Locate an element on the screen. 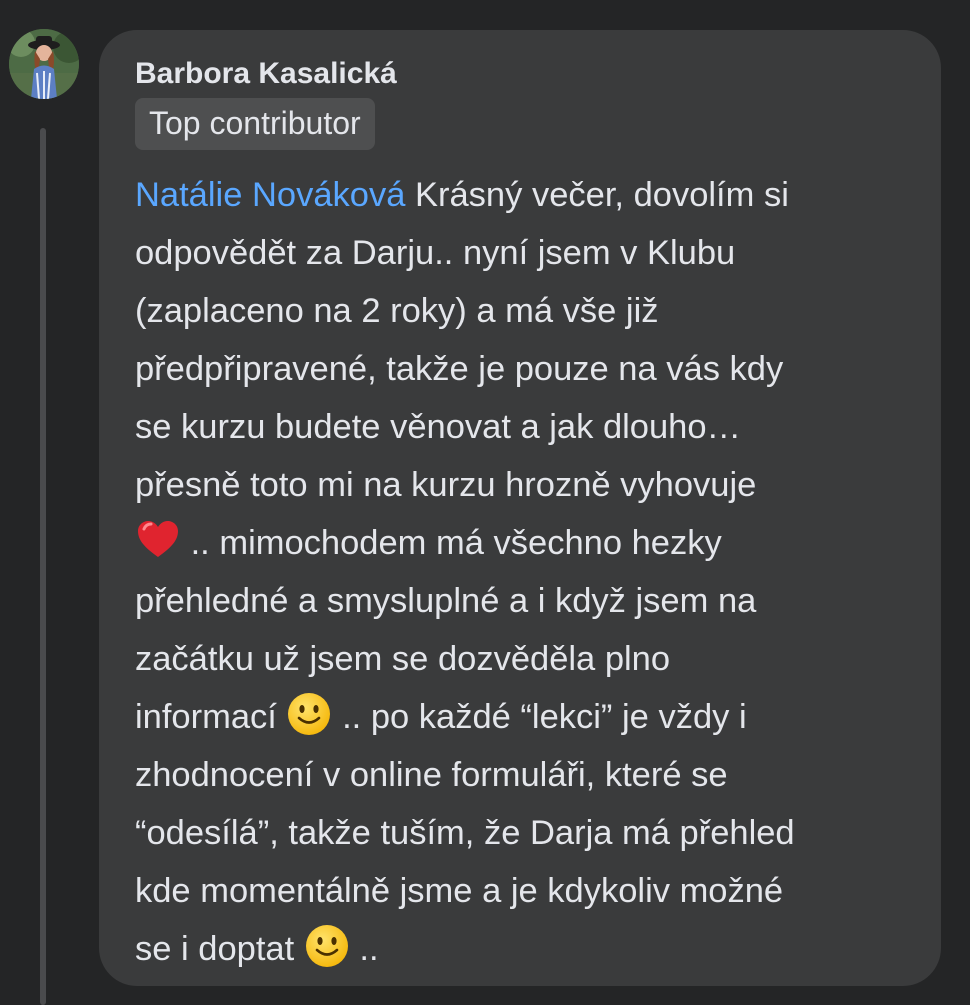  comment-line: informací .. po každé “lekci” je vždy i is located at coordinates (525, 717).